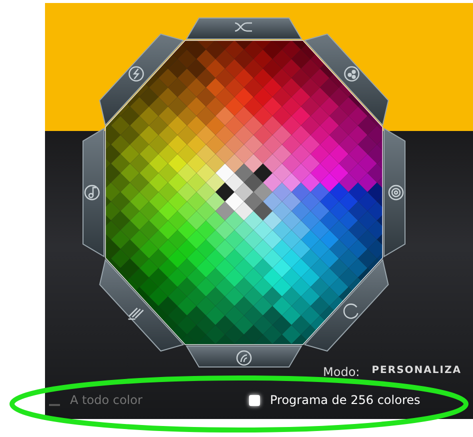 The image size is (473, 437). Describe the element at coordinates (350, 311) in the screenshot. I see `refresh-icon` at that location.